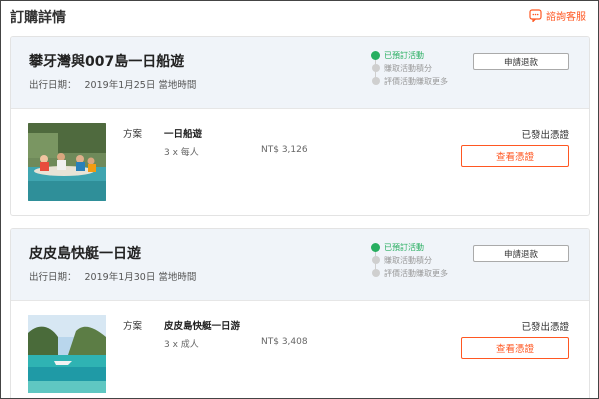  Describe the element at coordinates (181, 153) in the screenshot. I see `plan-quantity: 3 x 每人` at that location.